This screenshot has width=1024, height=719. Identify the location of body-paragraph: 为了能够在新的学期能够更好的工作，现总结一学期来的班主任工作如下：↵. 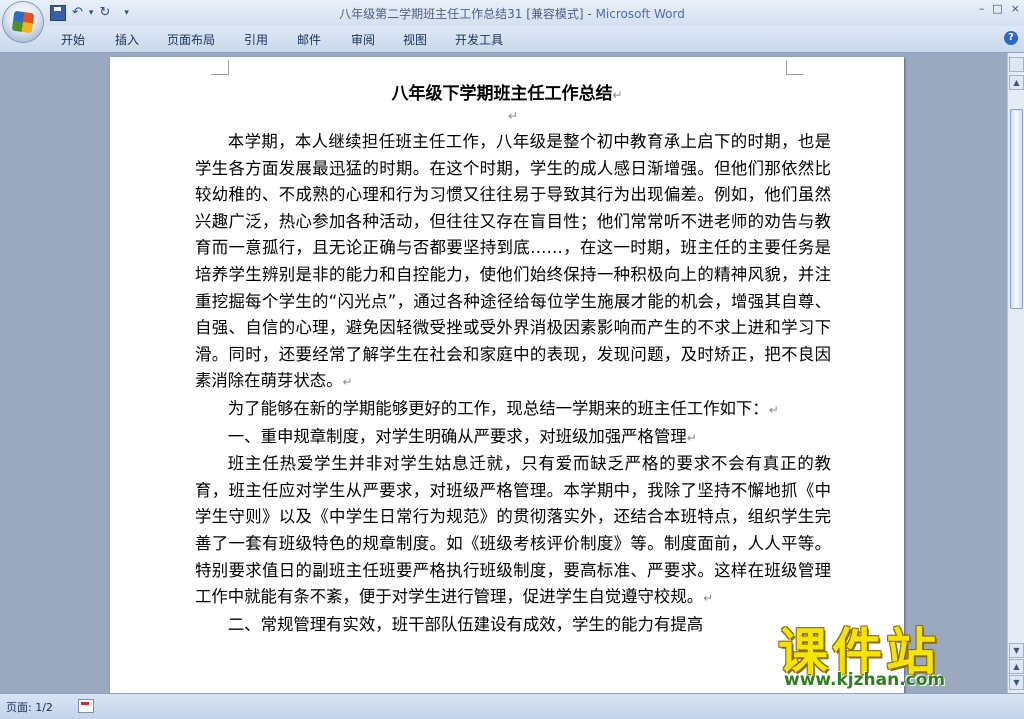
(503, 408).